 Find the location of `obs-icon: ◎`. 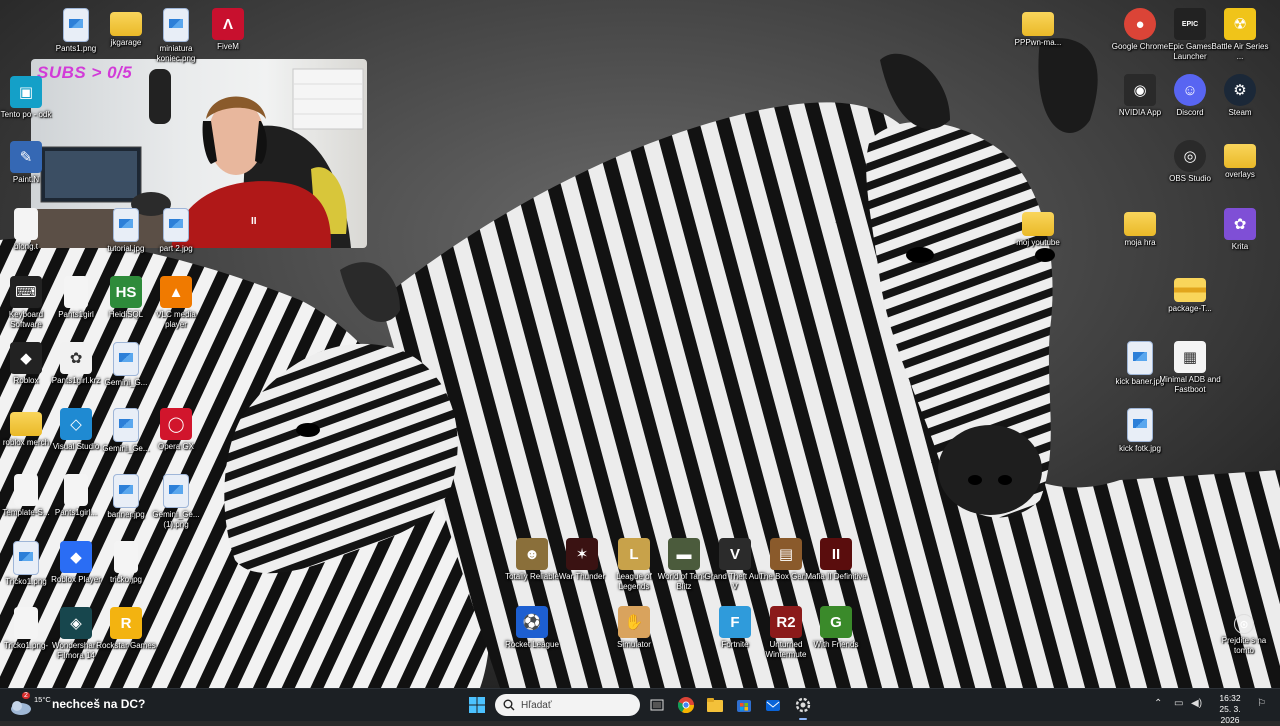

obs-icon: ◎ is located at coordinates (1190, 156).